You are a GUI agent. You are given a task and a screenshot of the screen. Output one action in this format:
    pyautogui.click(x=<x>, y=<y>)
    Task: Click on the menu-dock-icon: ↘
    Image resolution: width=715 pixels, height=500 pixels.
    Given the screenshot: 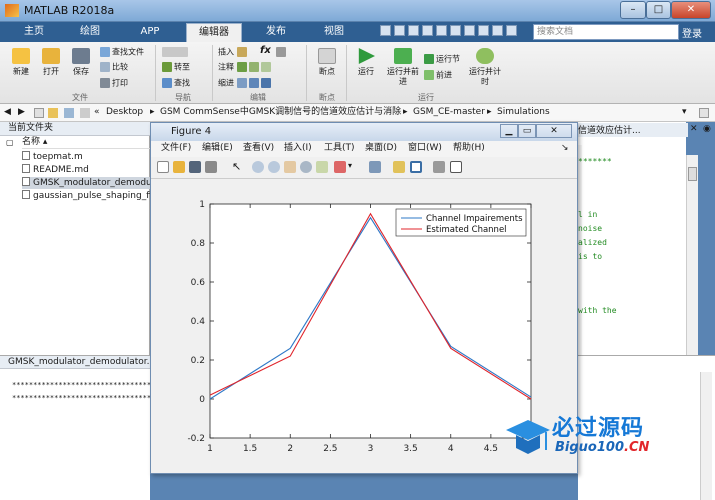 What is the action you would take?
    pyautogui.click(x=565, y=148)
    